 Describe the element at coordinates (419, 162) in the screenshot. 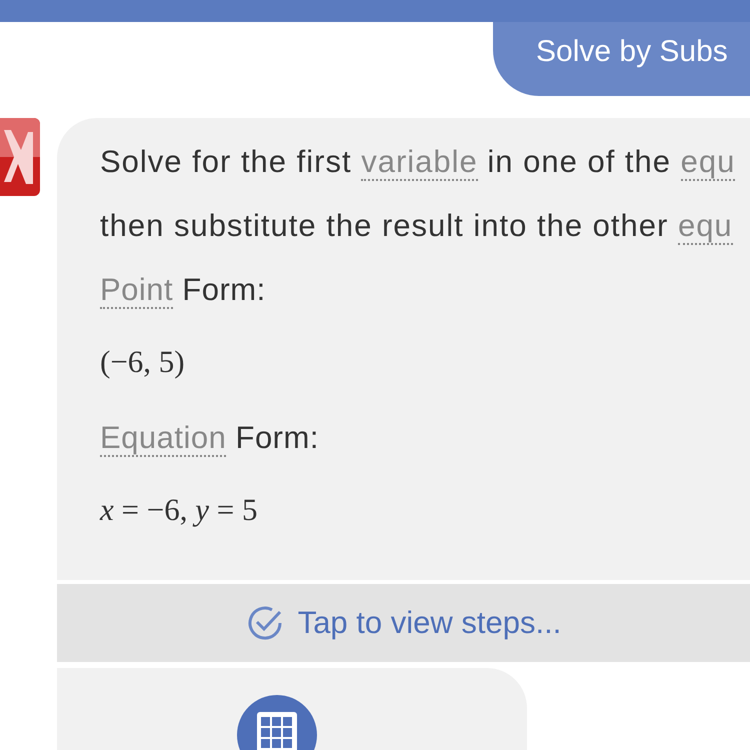

I see `term-link: variable` at that location.